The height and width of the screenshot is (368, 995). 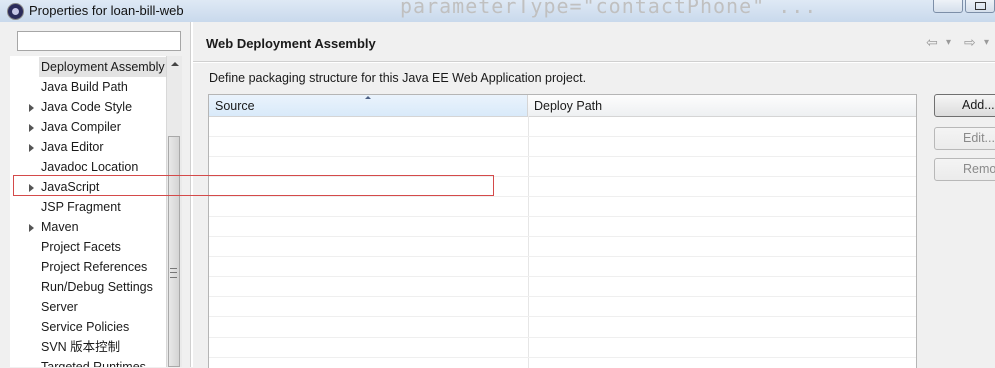 I want to click on window-title: Properties for loan-bill-web, so click(x=106, y=10).